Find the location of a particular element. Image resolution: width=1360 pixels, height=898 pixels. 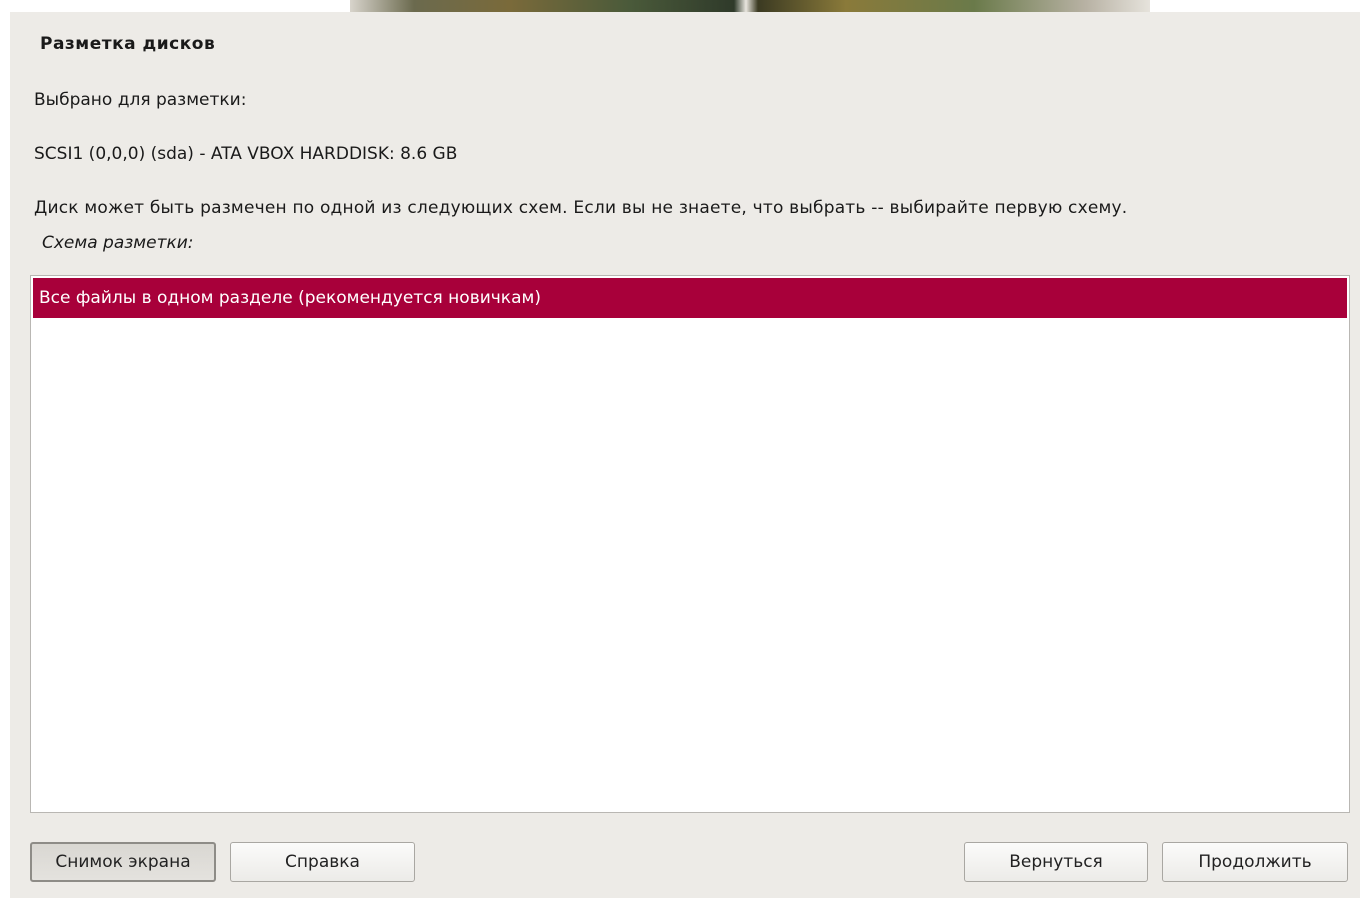

screenshot-button: Снимок экрана is located at coordinates (123, 862).